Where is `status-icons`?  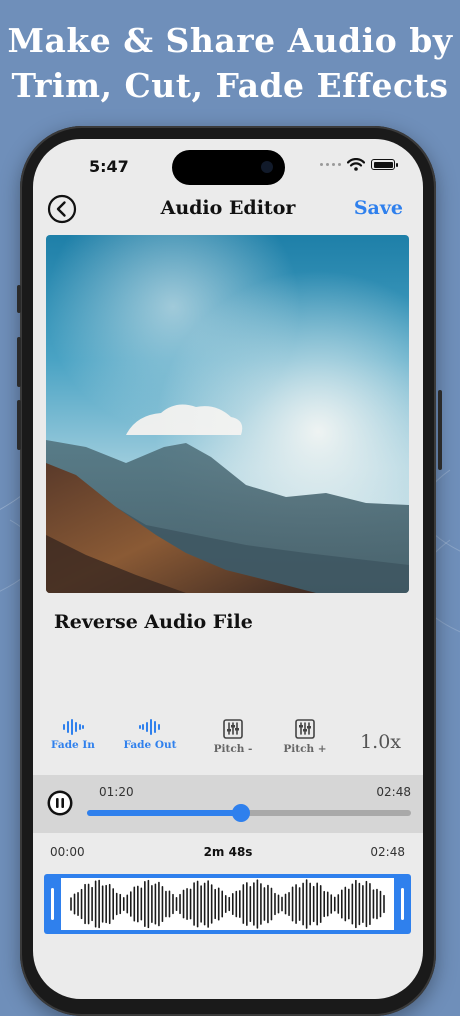
status-icons is located at coordinates (359, 164).